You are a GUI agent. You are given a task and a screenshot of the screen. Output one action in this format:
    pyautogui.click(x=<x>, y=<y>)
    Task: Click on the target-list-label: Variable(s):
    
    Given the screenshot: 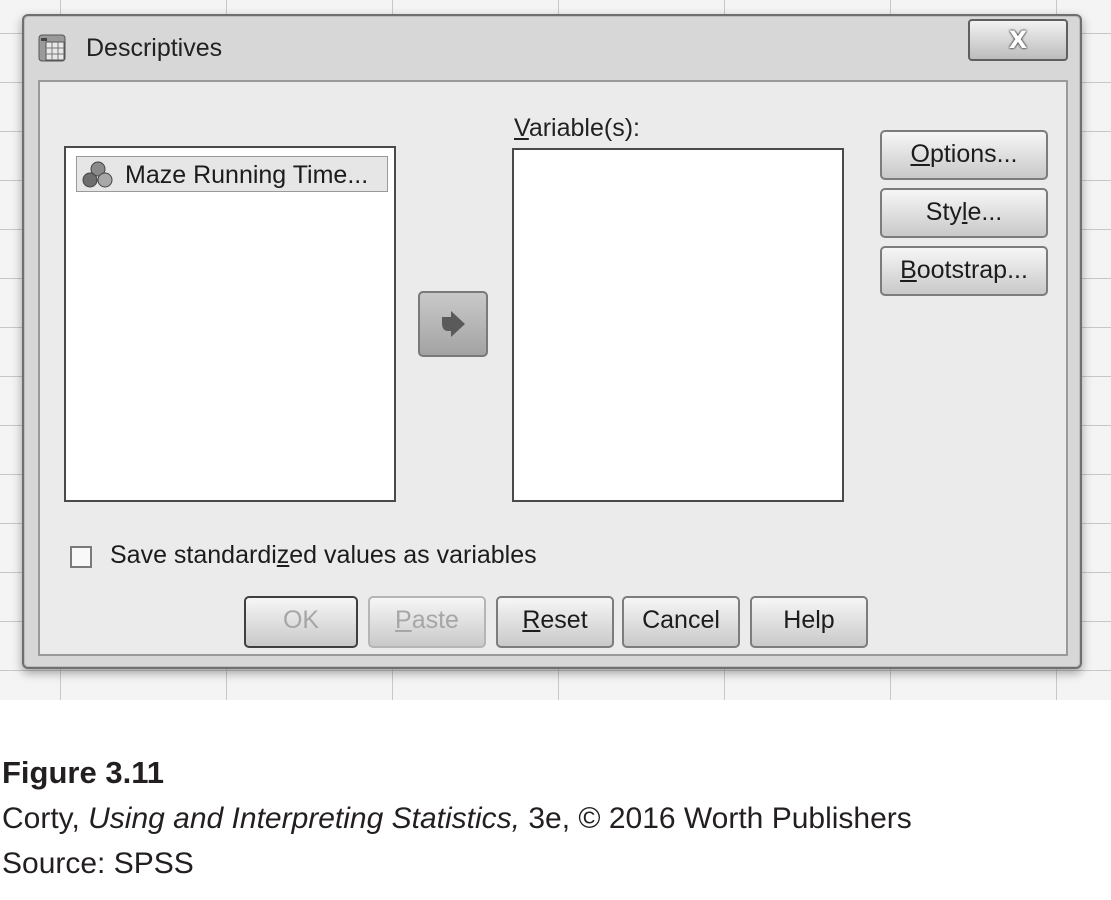 What is the action you would take?
    pyautogui.click(x=577, y=128)
    